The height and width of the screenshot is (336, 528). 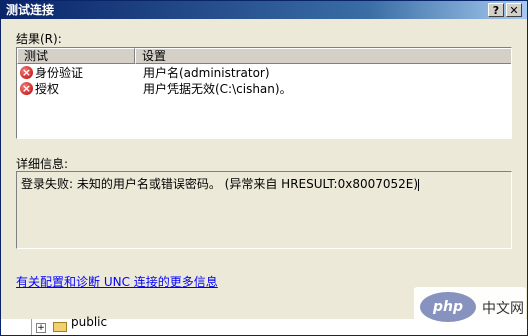 What do you see at coordinates (323, 56) in the screenshot?
I see `column-header-setting: 设置` at bounding box center [323, 56].